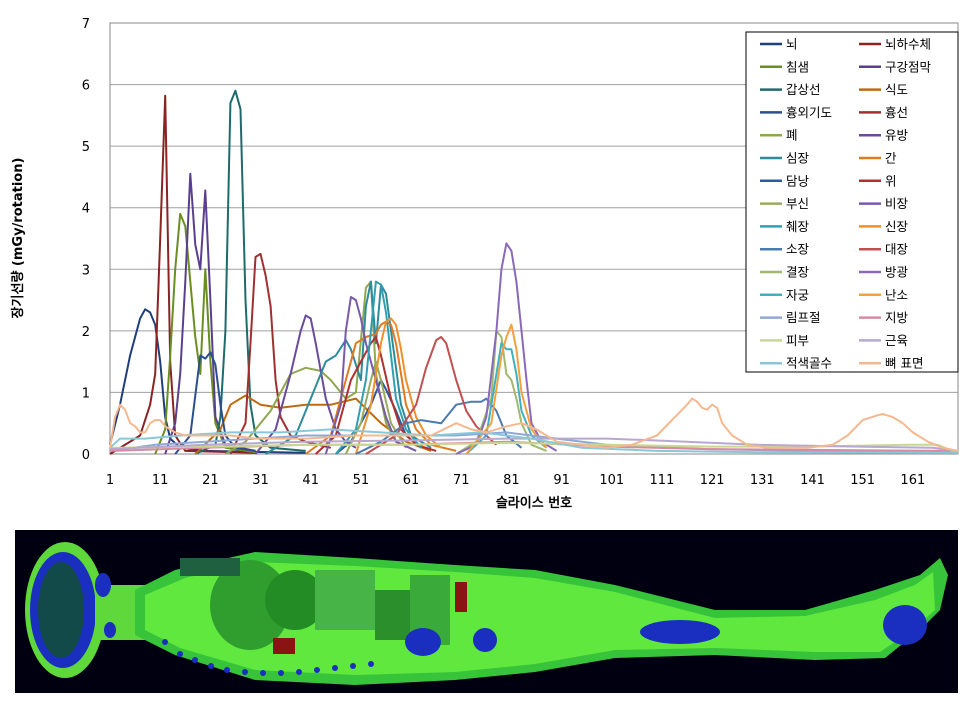 This screenshot has width=971, height=708. What do you see at coordinates (798, 249) in the screenshot?
I see `legend-label: 소장` at bounding box center [798, 249].